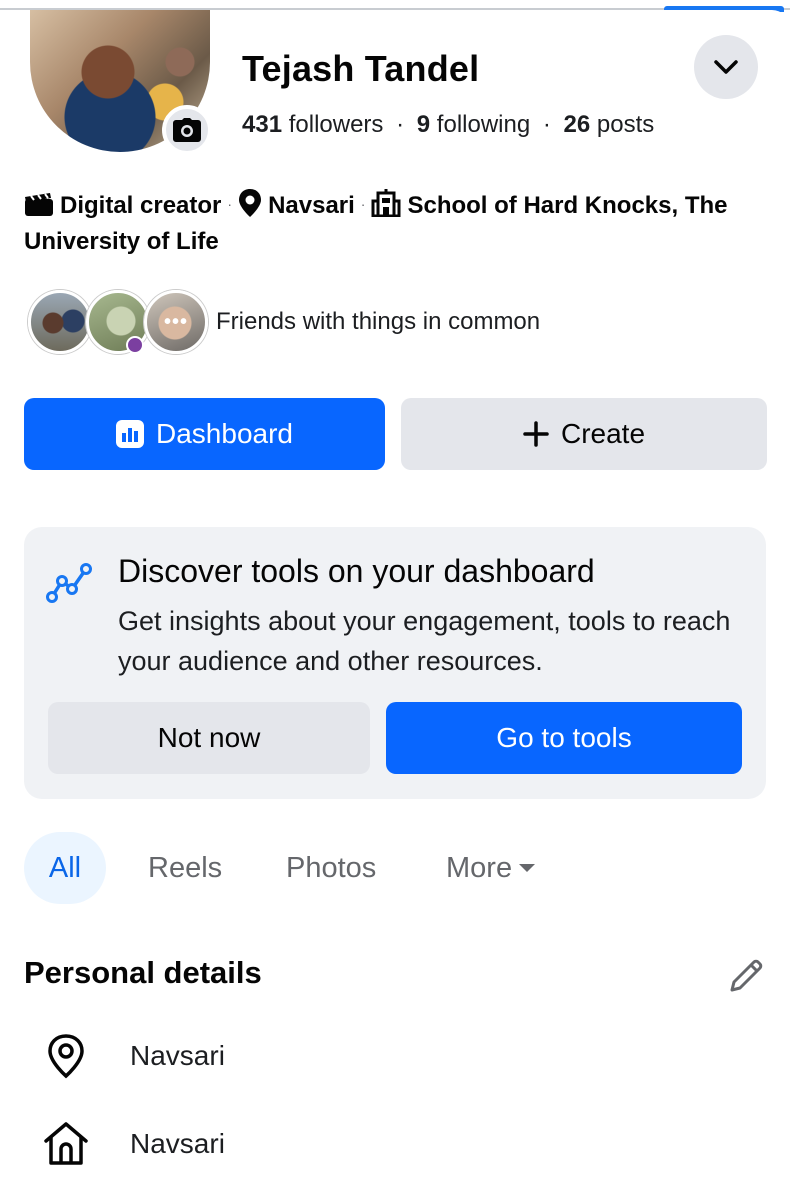 The height and width of the screenshot is (1200, 790). I want to click on camera-icon, so click(187, 130).